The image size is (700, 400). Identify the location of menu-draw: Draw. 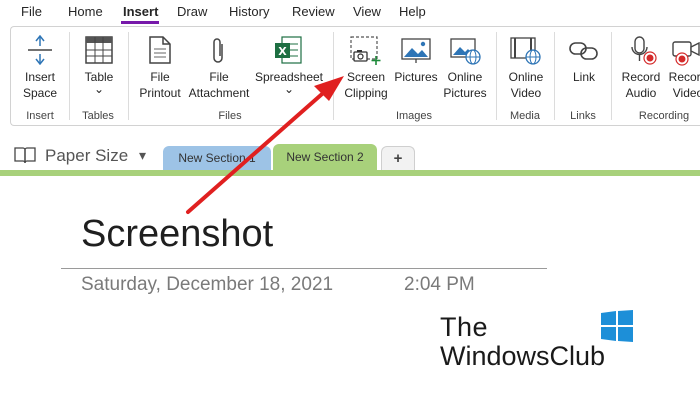
(192, 11).